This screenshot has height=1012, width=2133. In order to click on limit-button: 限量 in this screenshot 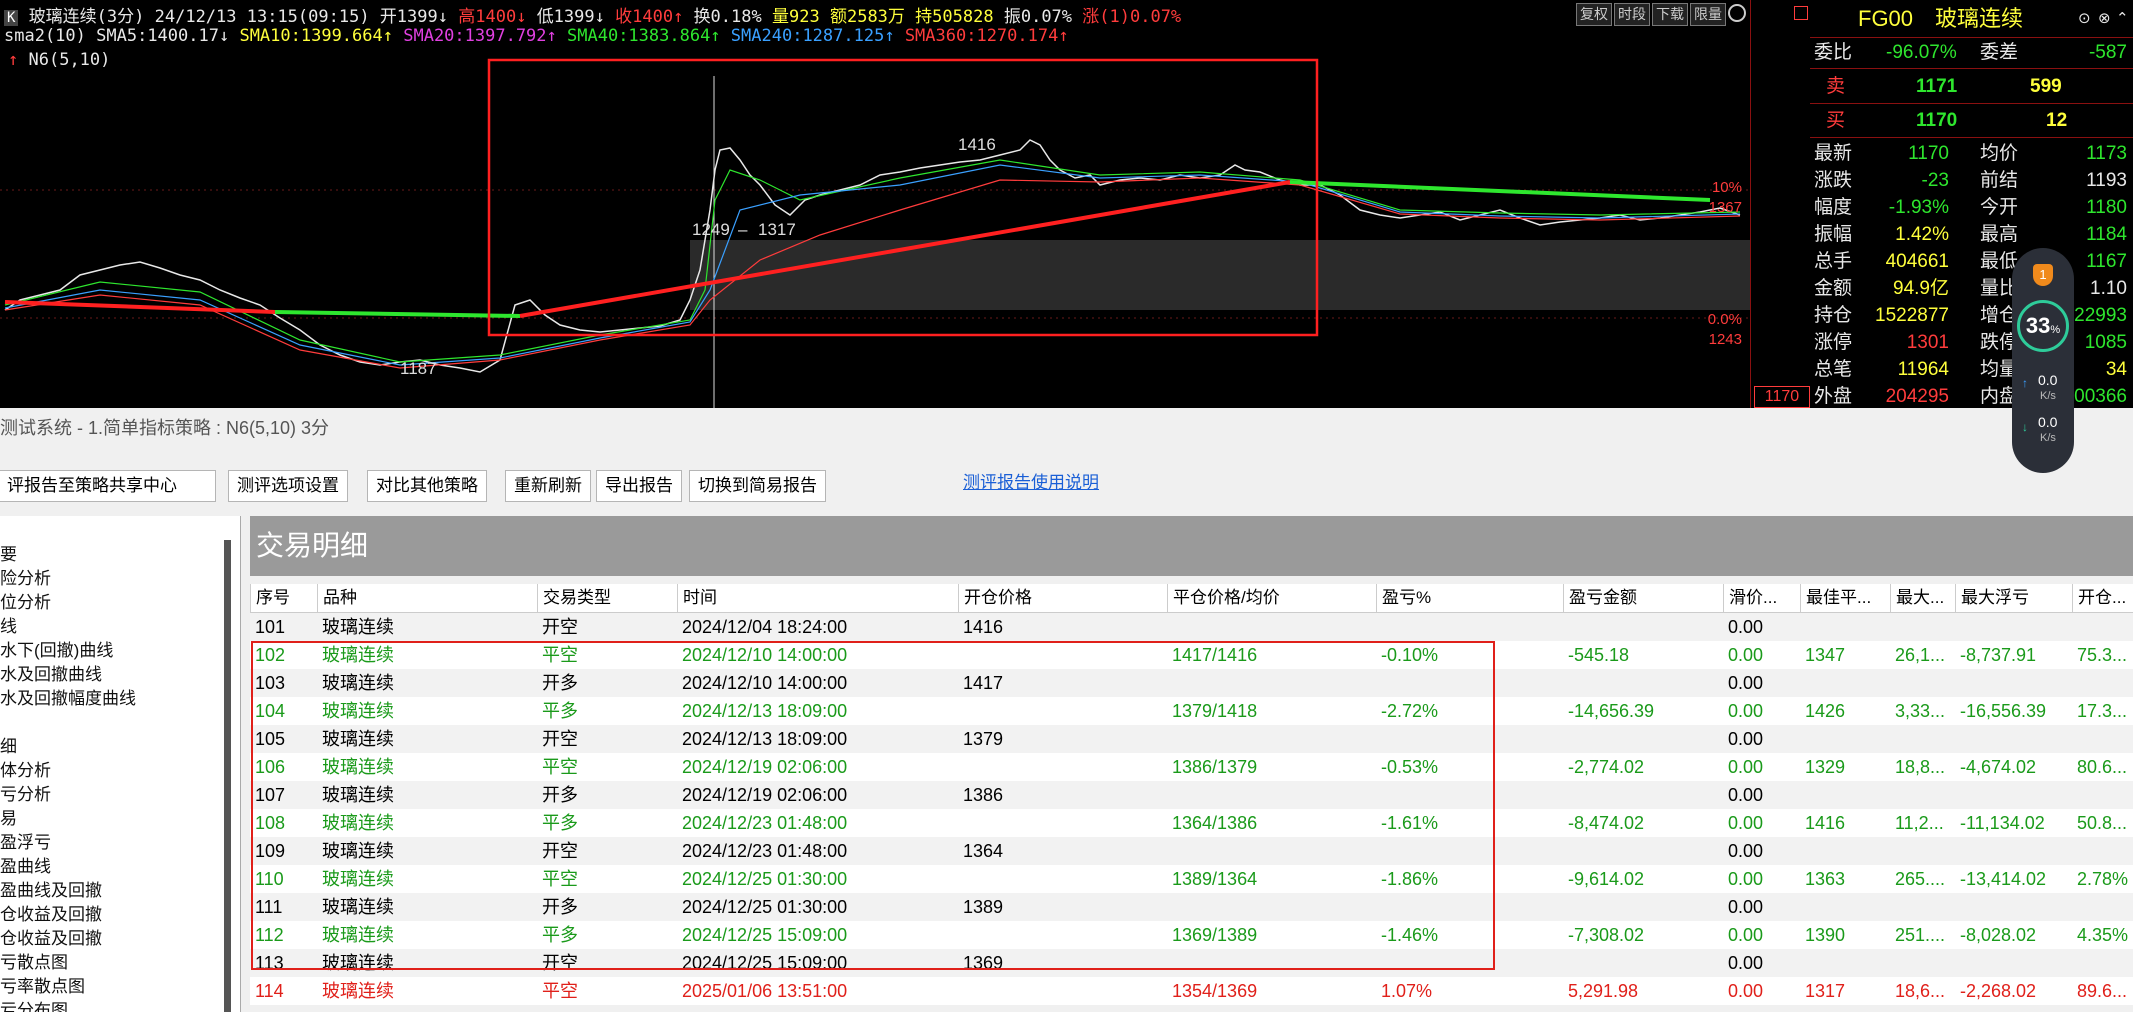, I will do `click(1708, 14)`.